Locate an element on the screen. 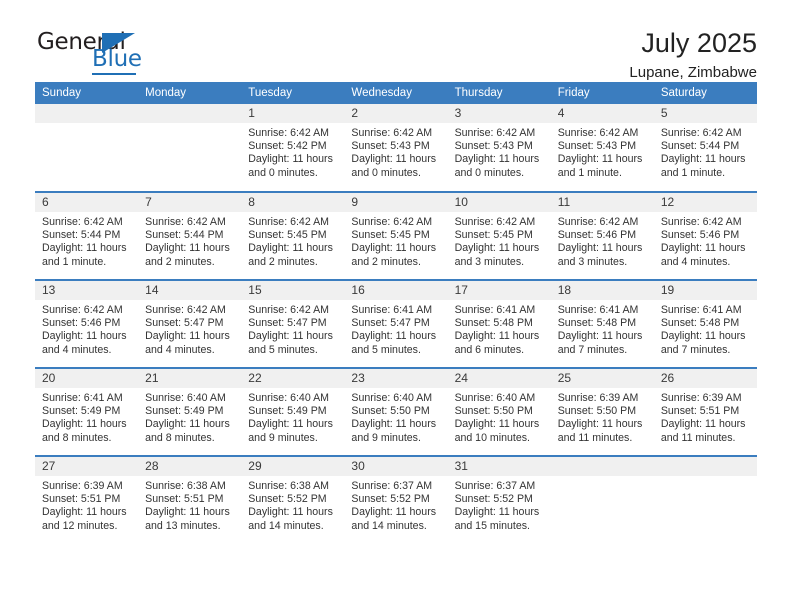  sunset-time: Sunset: 5:49 PM is located at coordinates (81, 411).